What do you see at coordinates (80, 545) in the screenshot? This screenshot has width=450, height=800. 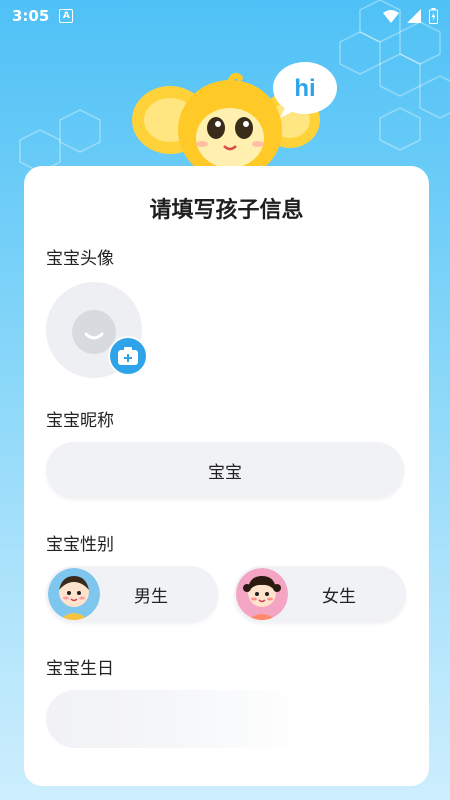 I see `gender-label: 宝宝性别` at bounding box center [80, 545].